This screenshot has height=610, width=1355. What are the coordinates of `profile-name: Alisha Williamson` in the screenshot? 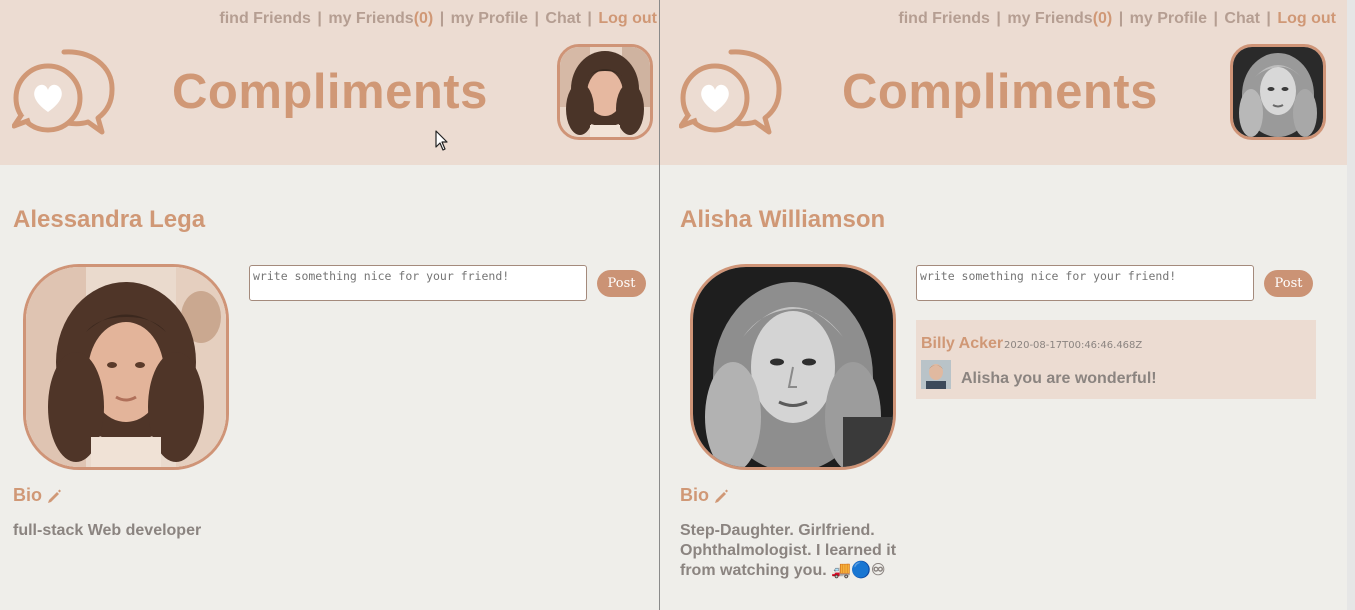 It's located at (783, 219).